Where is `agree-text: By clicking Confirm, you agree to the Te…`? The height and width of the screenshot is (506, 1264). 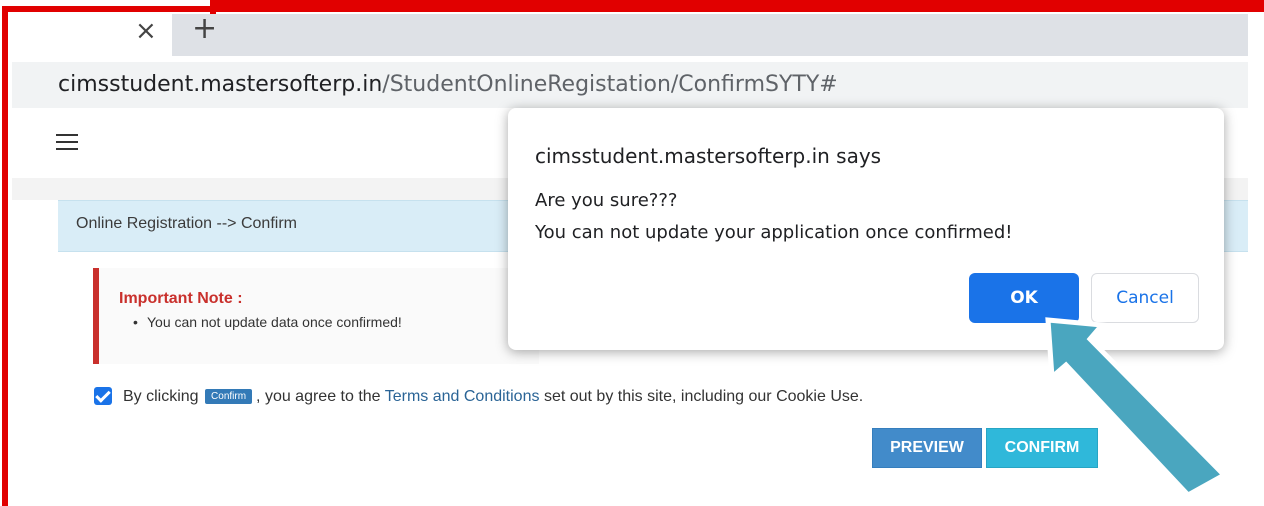
agree-text: By clicking Confirm, you agree to the Te… is located at coordinates (493, 397).